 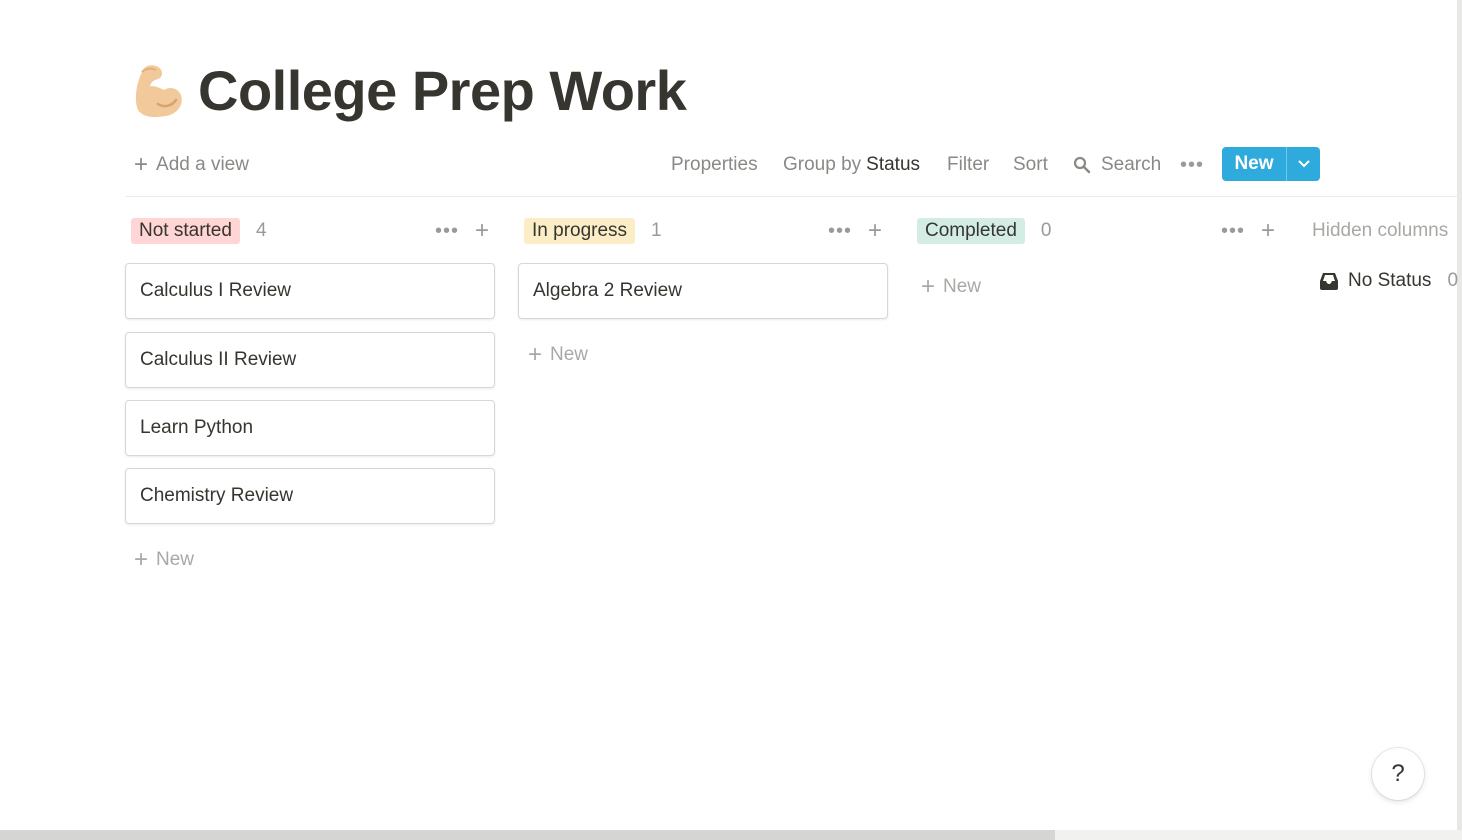 I want to click on horizontal-scrollbar-thumb, so click(x=527, y=835).